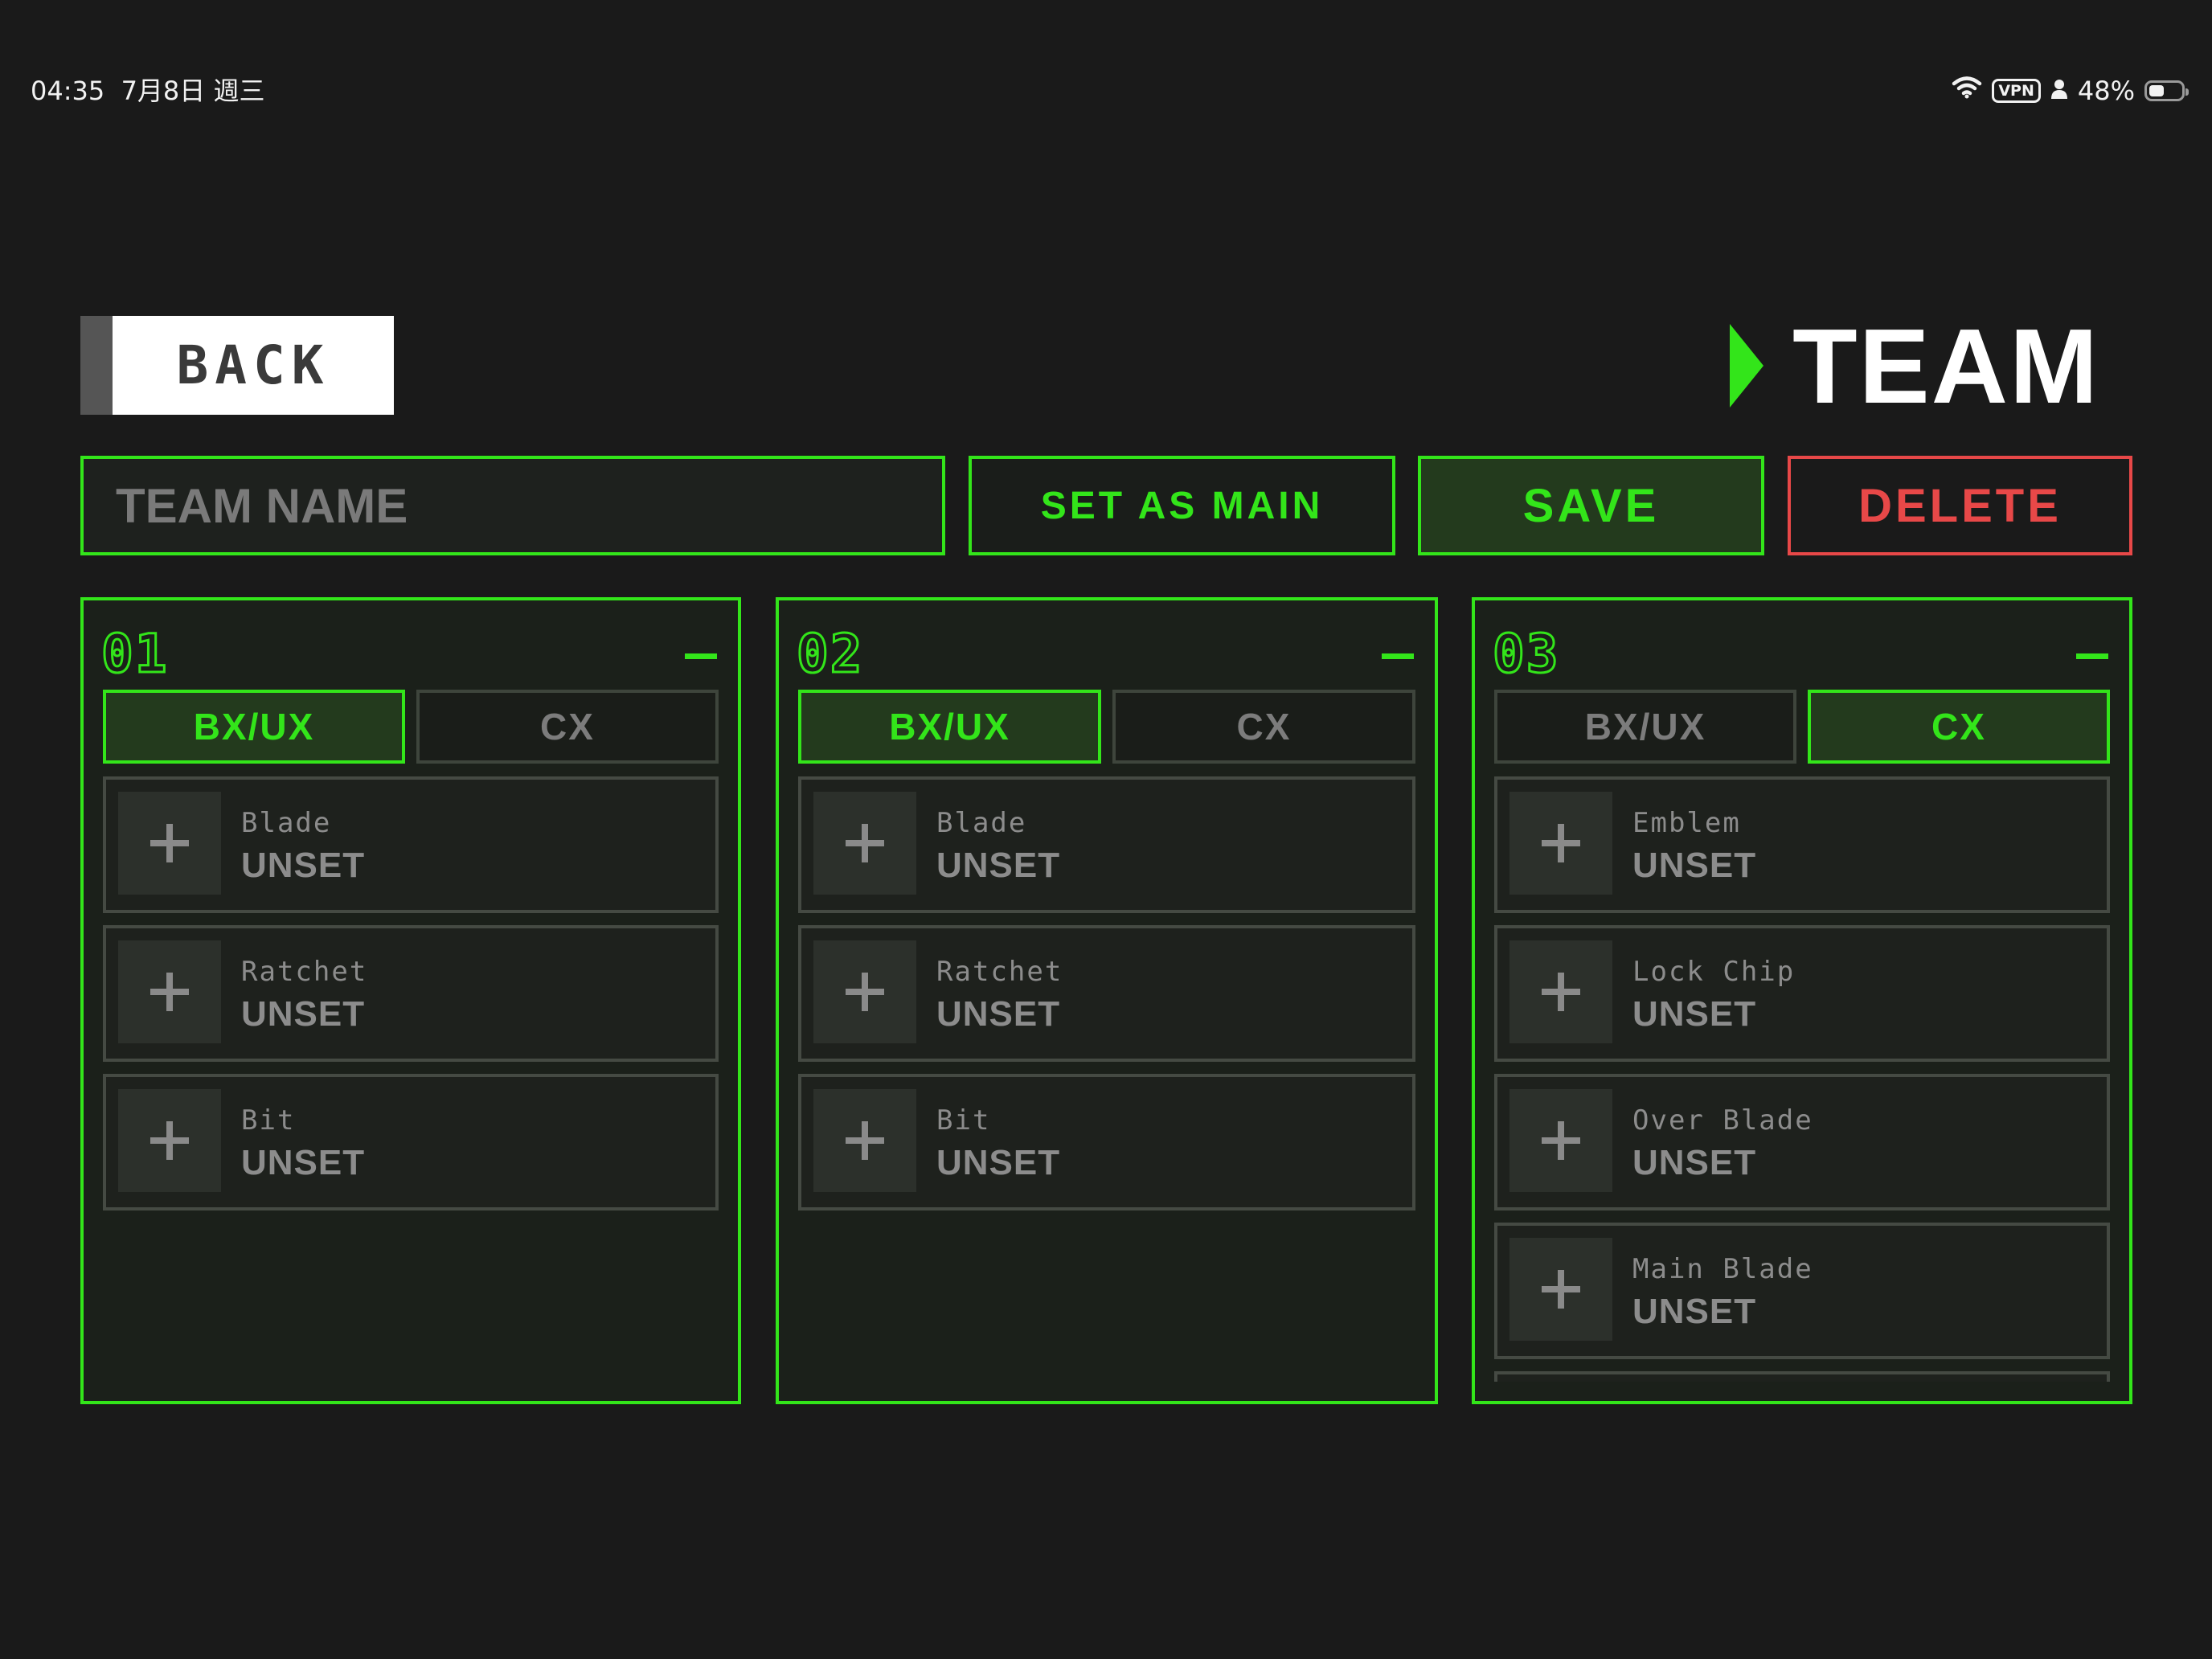  What do you see at coordinates (1802, 1142) in the screenshot?
I see `part-card-over-blade: Over Blade UNSET` at bounding box center [1802, 1142].